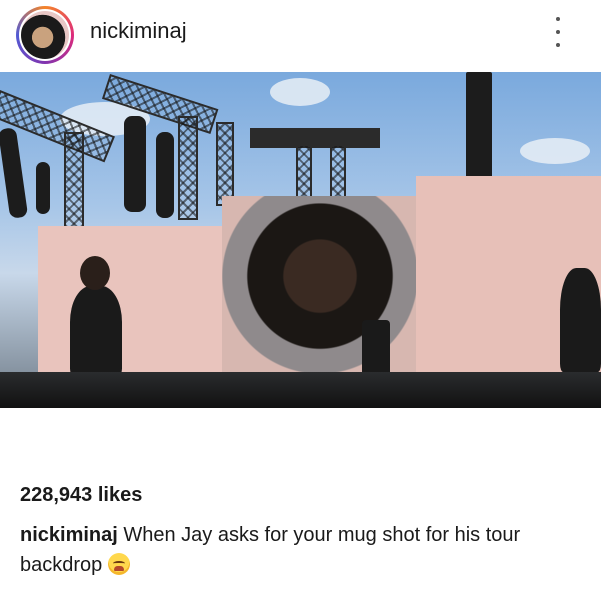 The width and height of the screenshot is (601, 597). I want to click on grimacing-face-emoji, so click(119, 564).